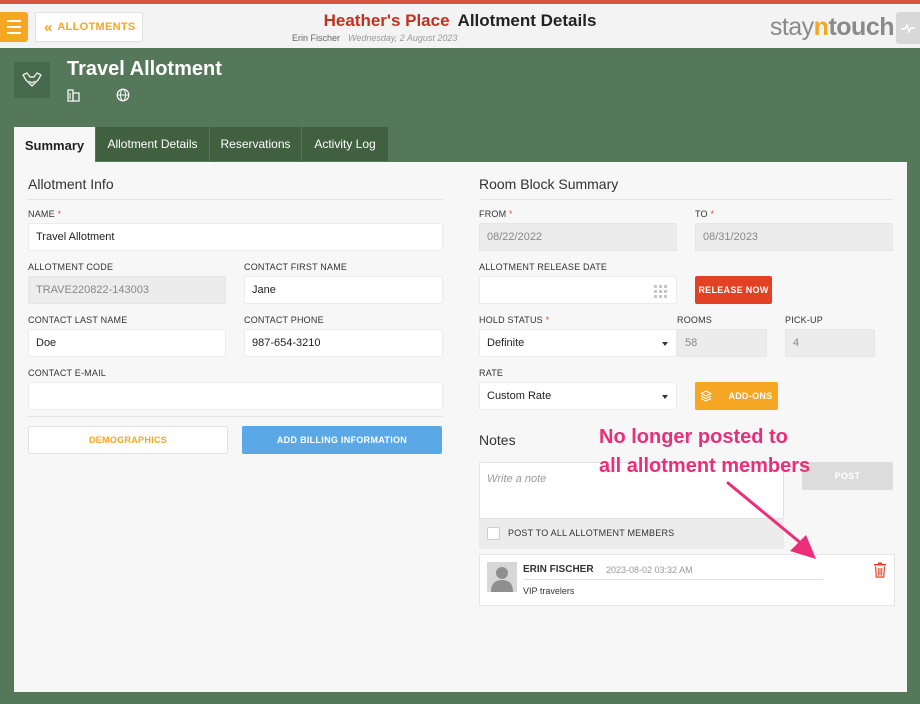  What do you see at coordinates (722, 343) in the screenshot?
I see `rooms-field: 58` at bounding box center [722, 343].